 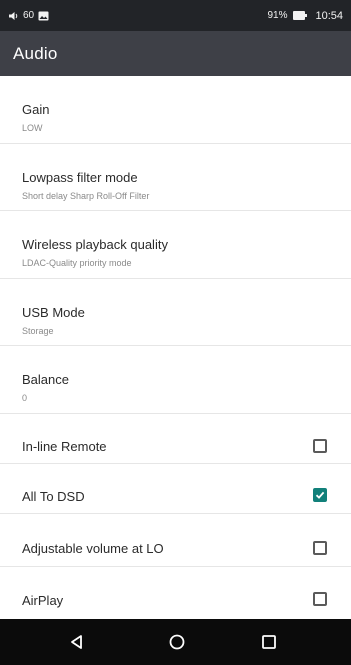 I want to click on setting-balance: Balance 0, so click(x=175, y=380).